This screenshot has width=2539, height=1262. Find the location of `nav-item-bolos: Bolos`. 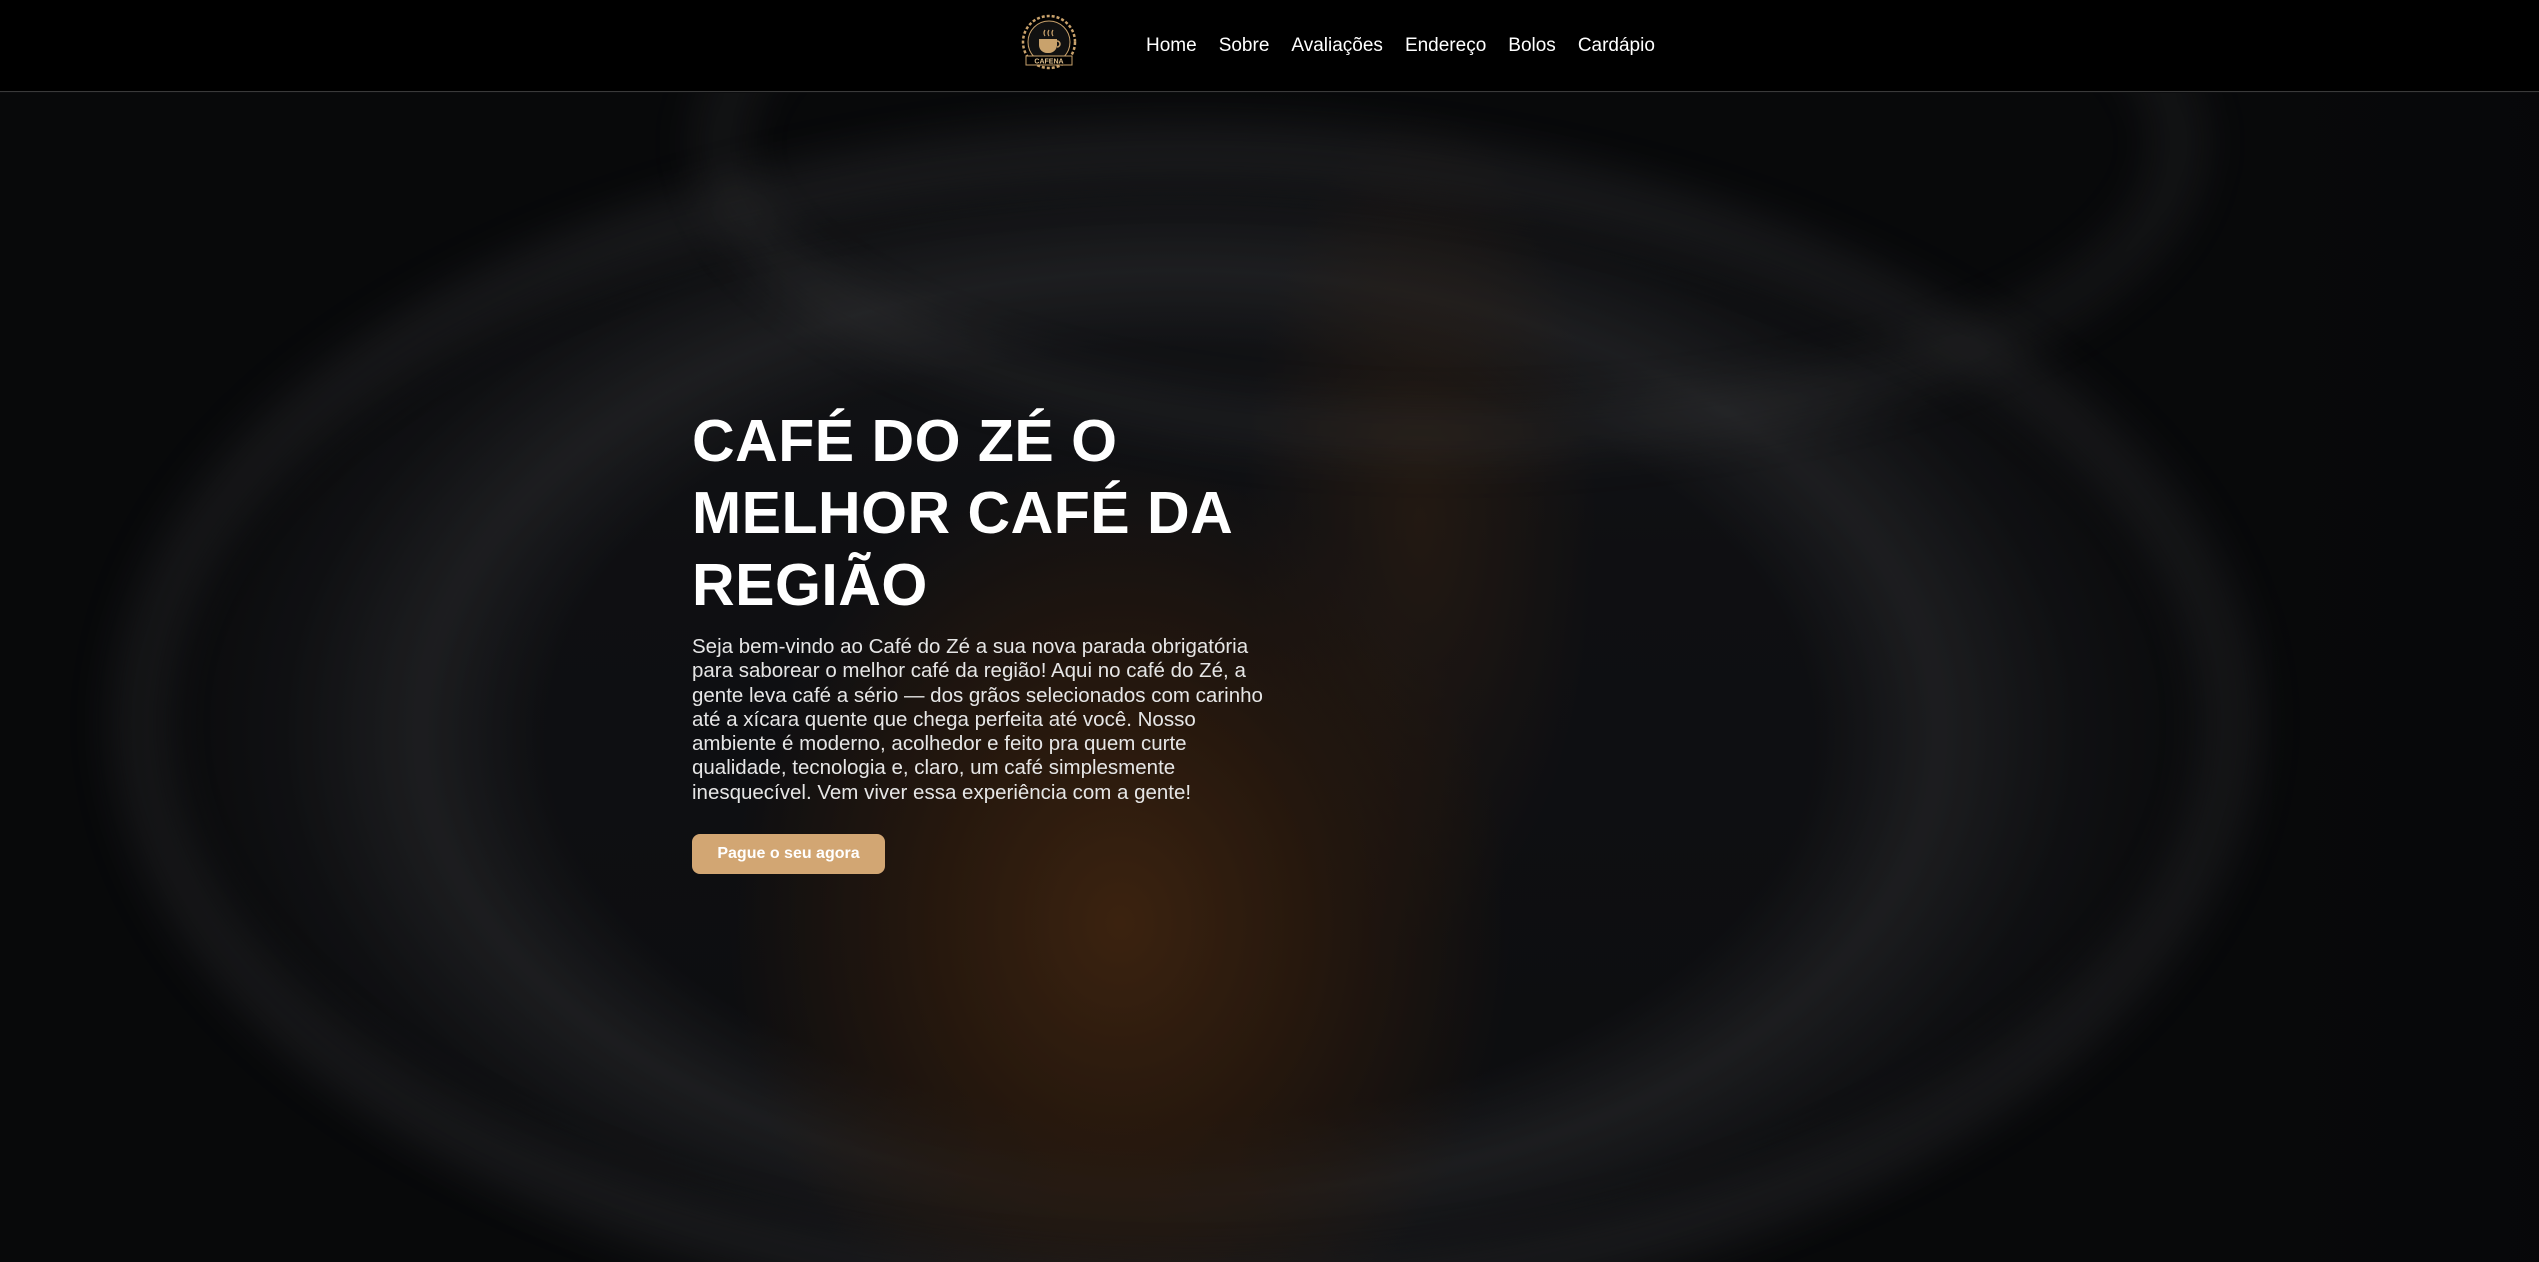

nav-item-bolos: Bolos is located at coordinates (1532, 46).